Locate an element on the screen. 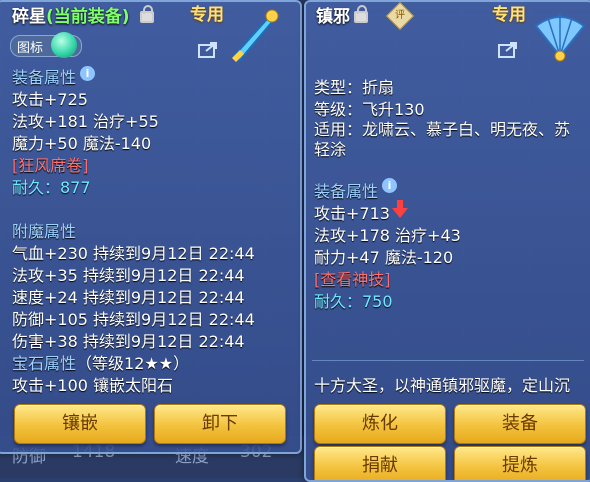  equipped-status: (当前装备) is located at coordinates (88, 17).